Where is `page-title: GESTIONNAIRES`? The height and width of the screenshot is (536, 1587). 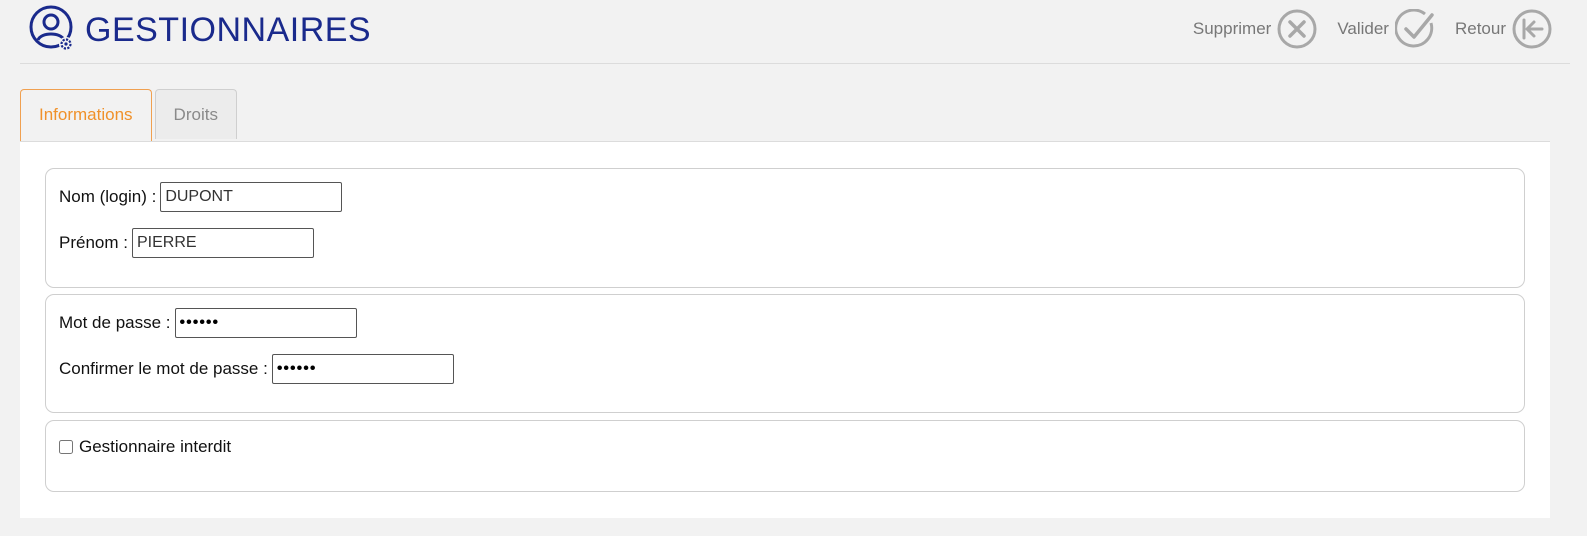
page-title: GESTIONNAIRES is located at coordinates (228, 30).